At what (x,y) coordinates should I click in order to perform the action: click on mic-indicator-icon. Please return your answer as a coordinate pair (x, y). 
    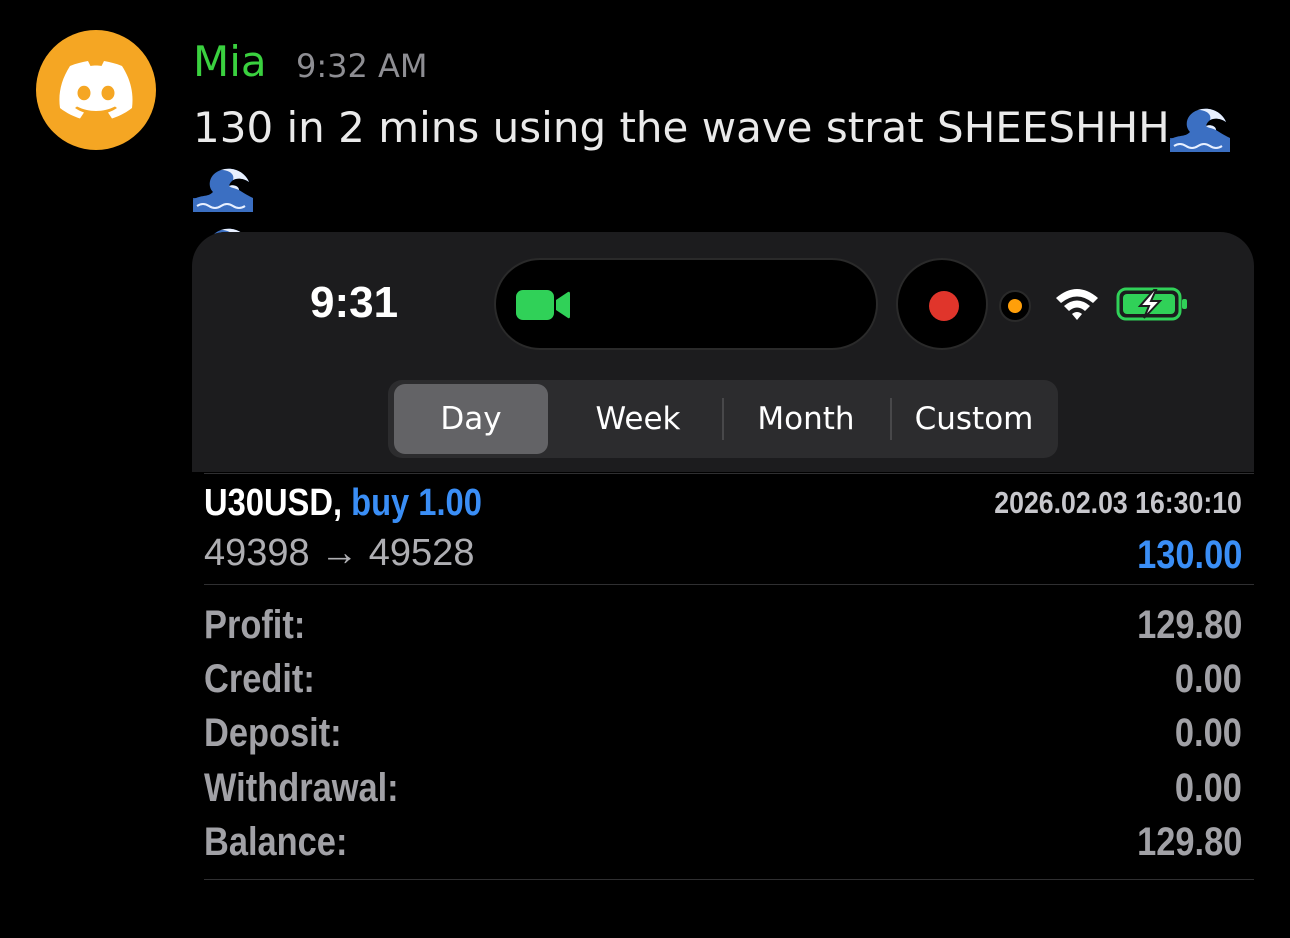
    Looking at the image, I should click on (1015, 306).